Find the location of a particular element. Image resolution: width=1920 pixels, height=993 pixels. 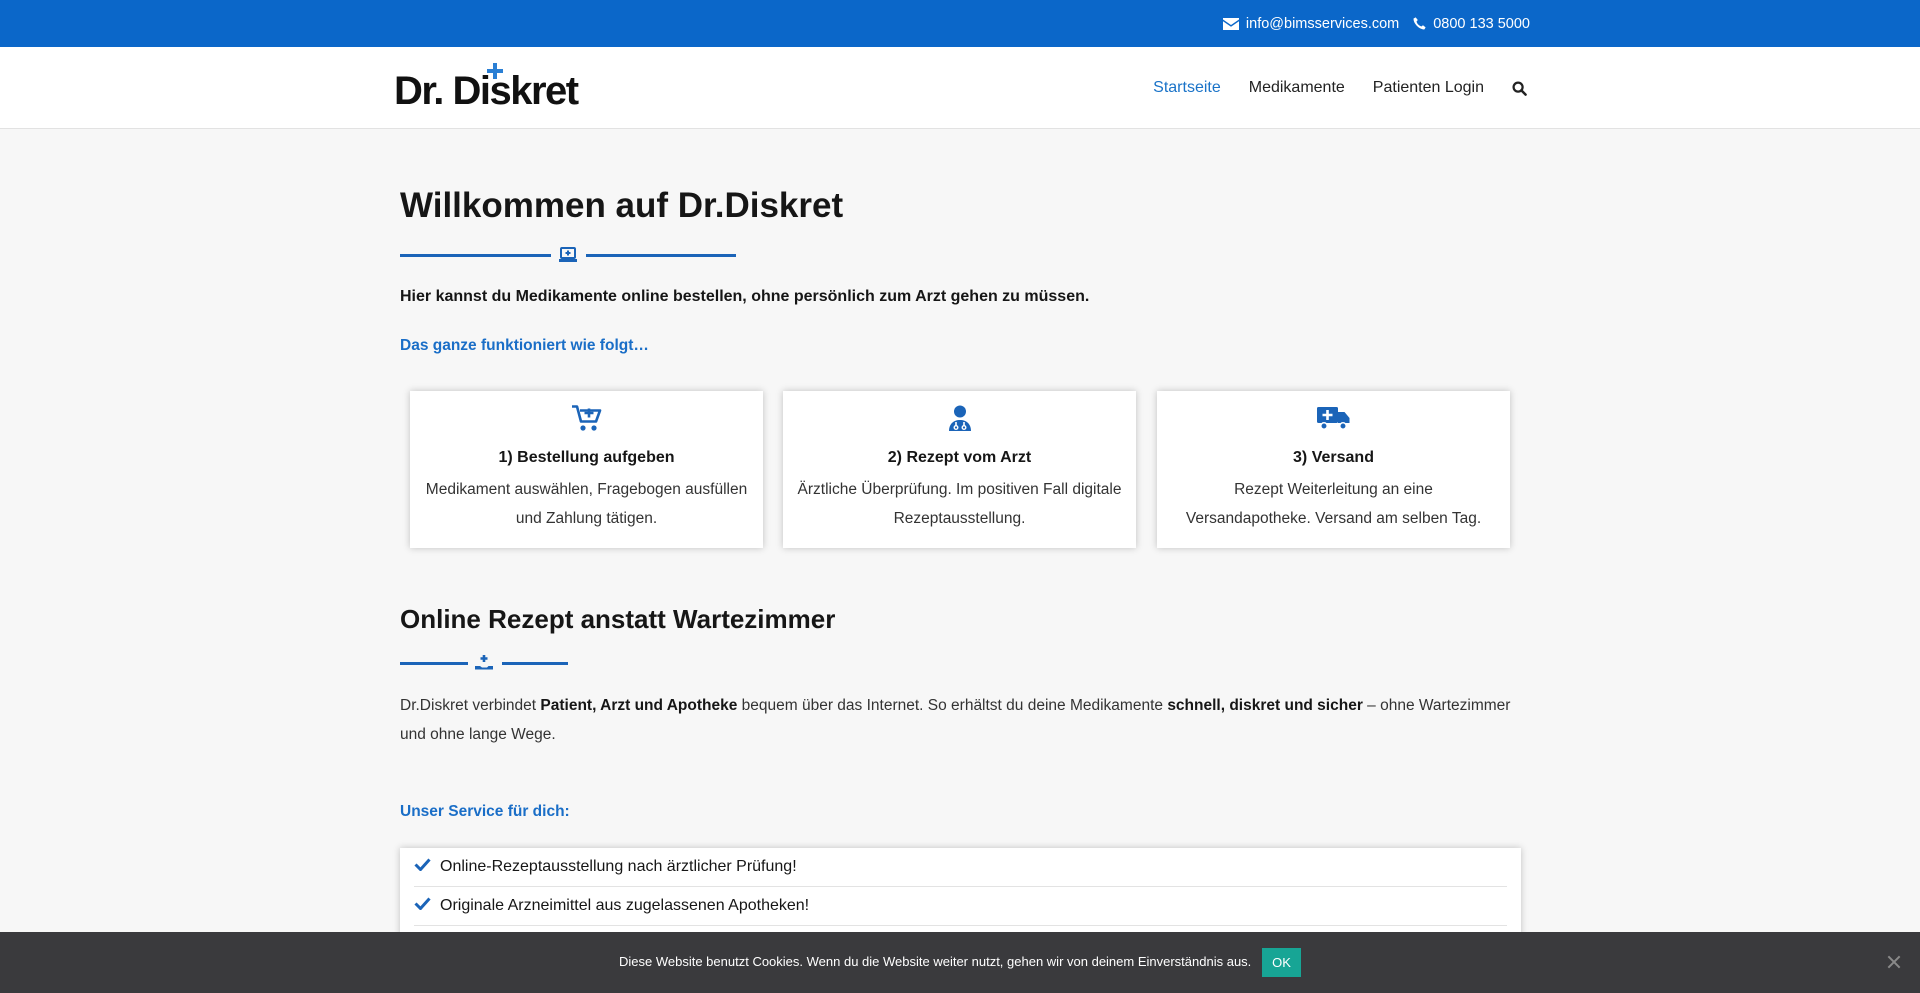

email-link: info@bimsservices.com is located at coordinates (1311, 23).